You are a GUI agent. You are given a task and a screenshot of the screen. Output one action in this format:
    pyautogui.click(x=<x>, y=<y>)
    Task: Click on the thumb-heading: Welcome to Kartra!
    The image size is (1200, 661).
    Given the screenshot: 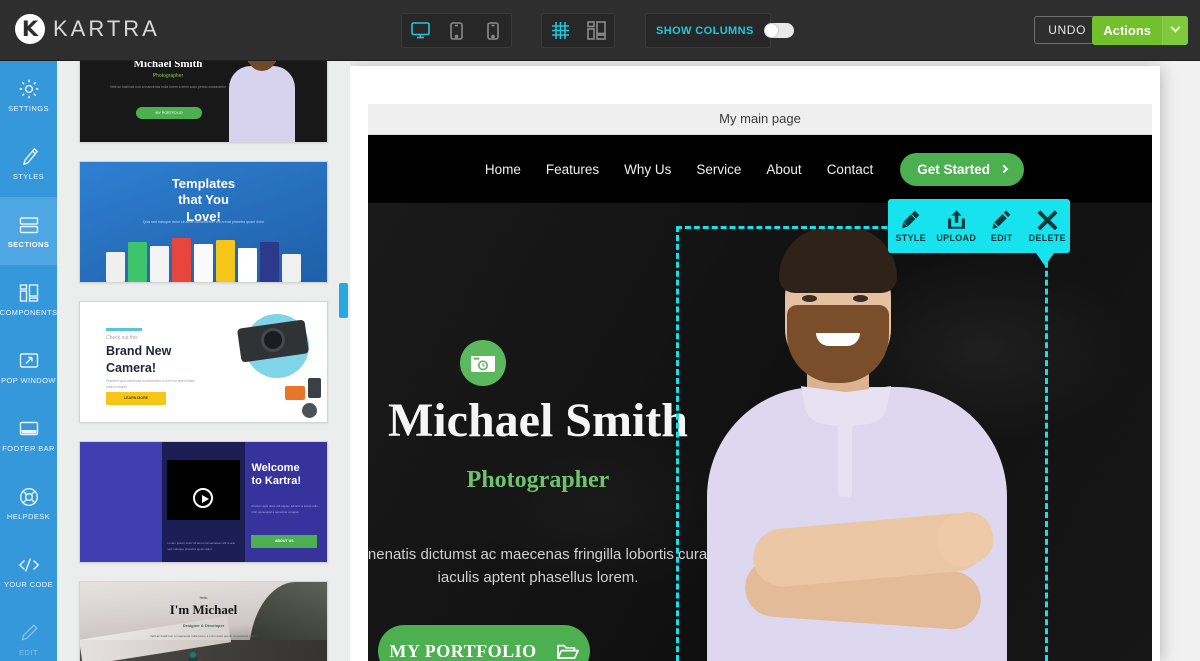 What is the action you would take?
    pyautogui.click(x=276, y=475)
    